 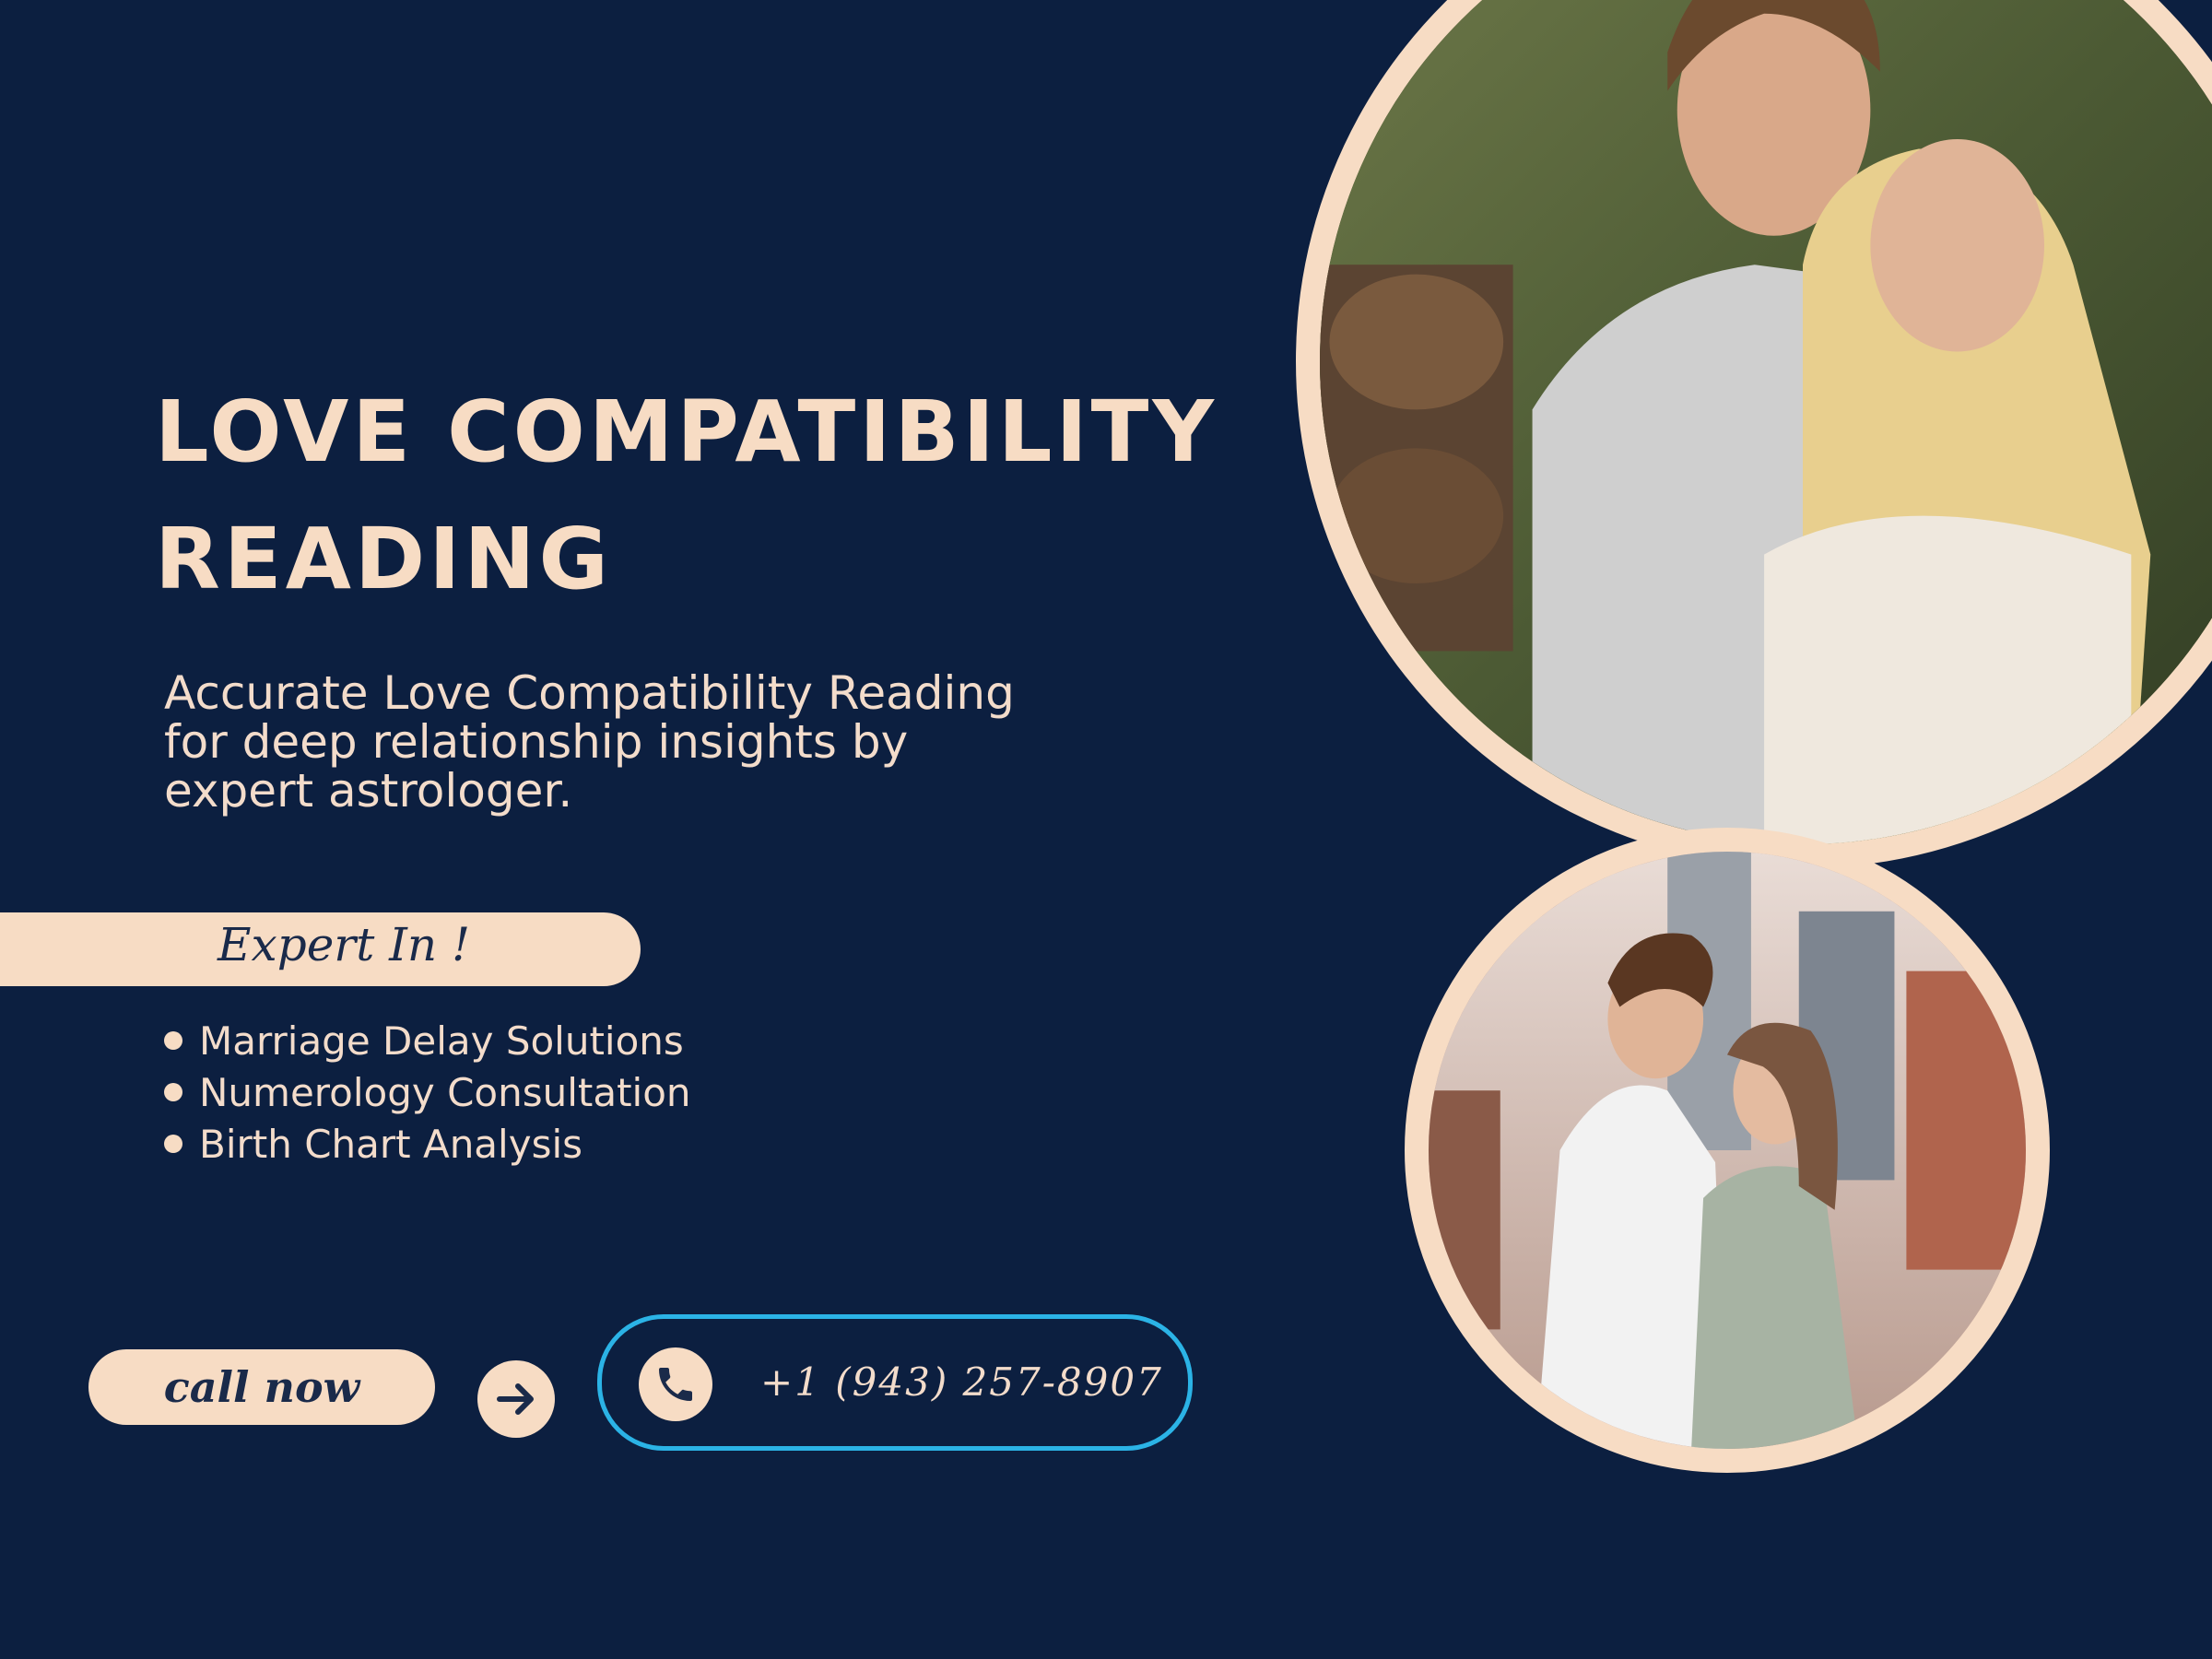 I want to click on phone-number: +1 (943) 257-8907, so click(x=961, y=1382).